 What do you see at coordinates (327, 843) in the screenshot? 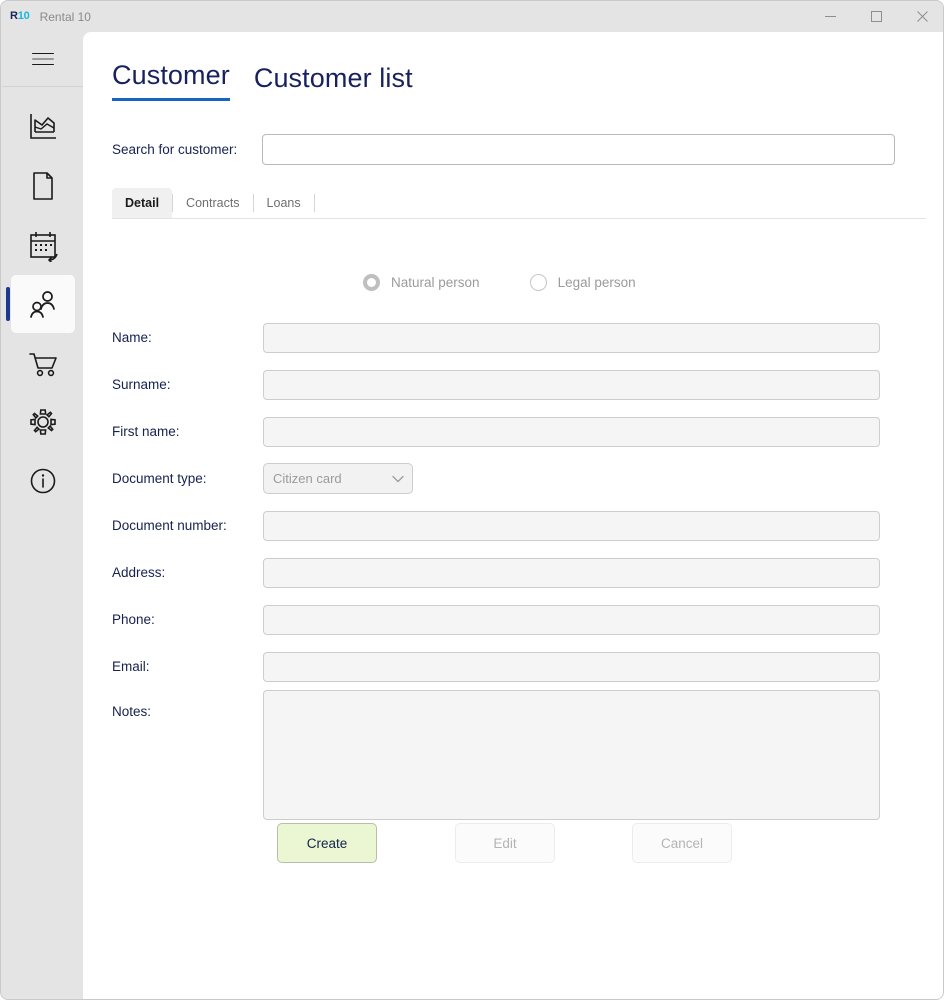
I see `create-button: Create` at bounding box center [327, 843].